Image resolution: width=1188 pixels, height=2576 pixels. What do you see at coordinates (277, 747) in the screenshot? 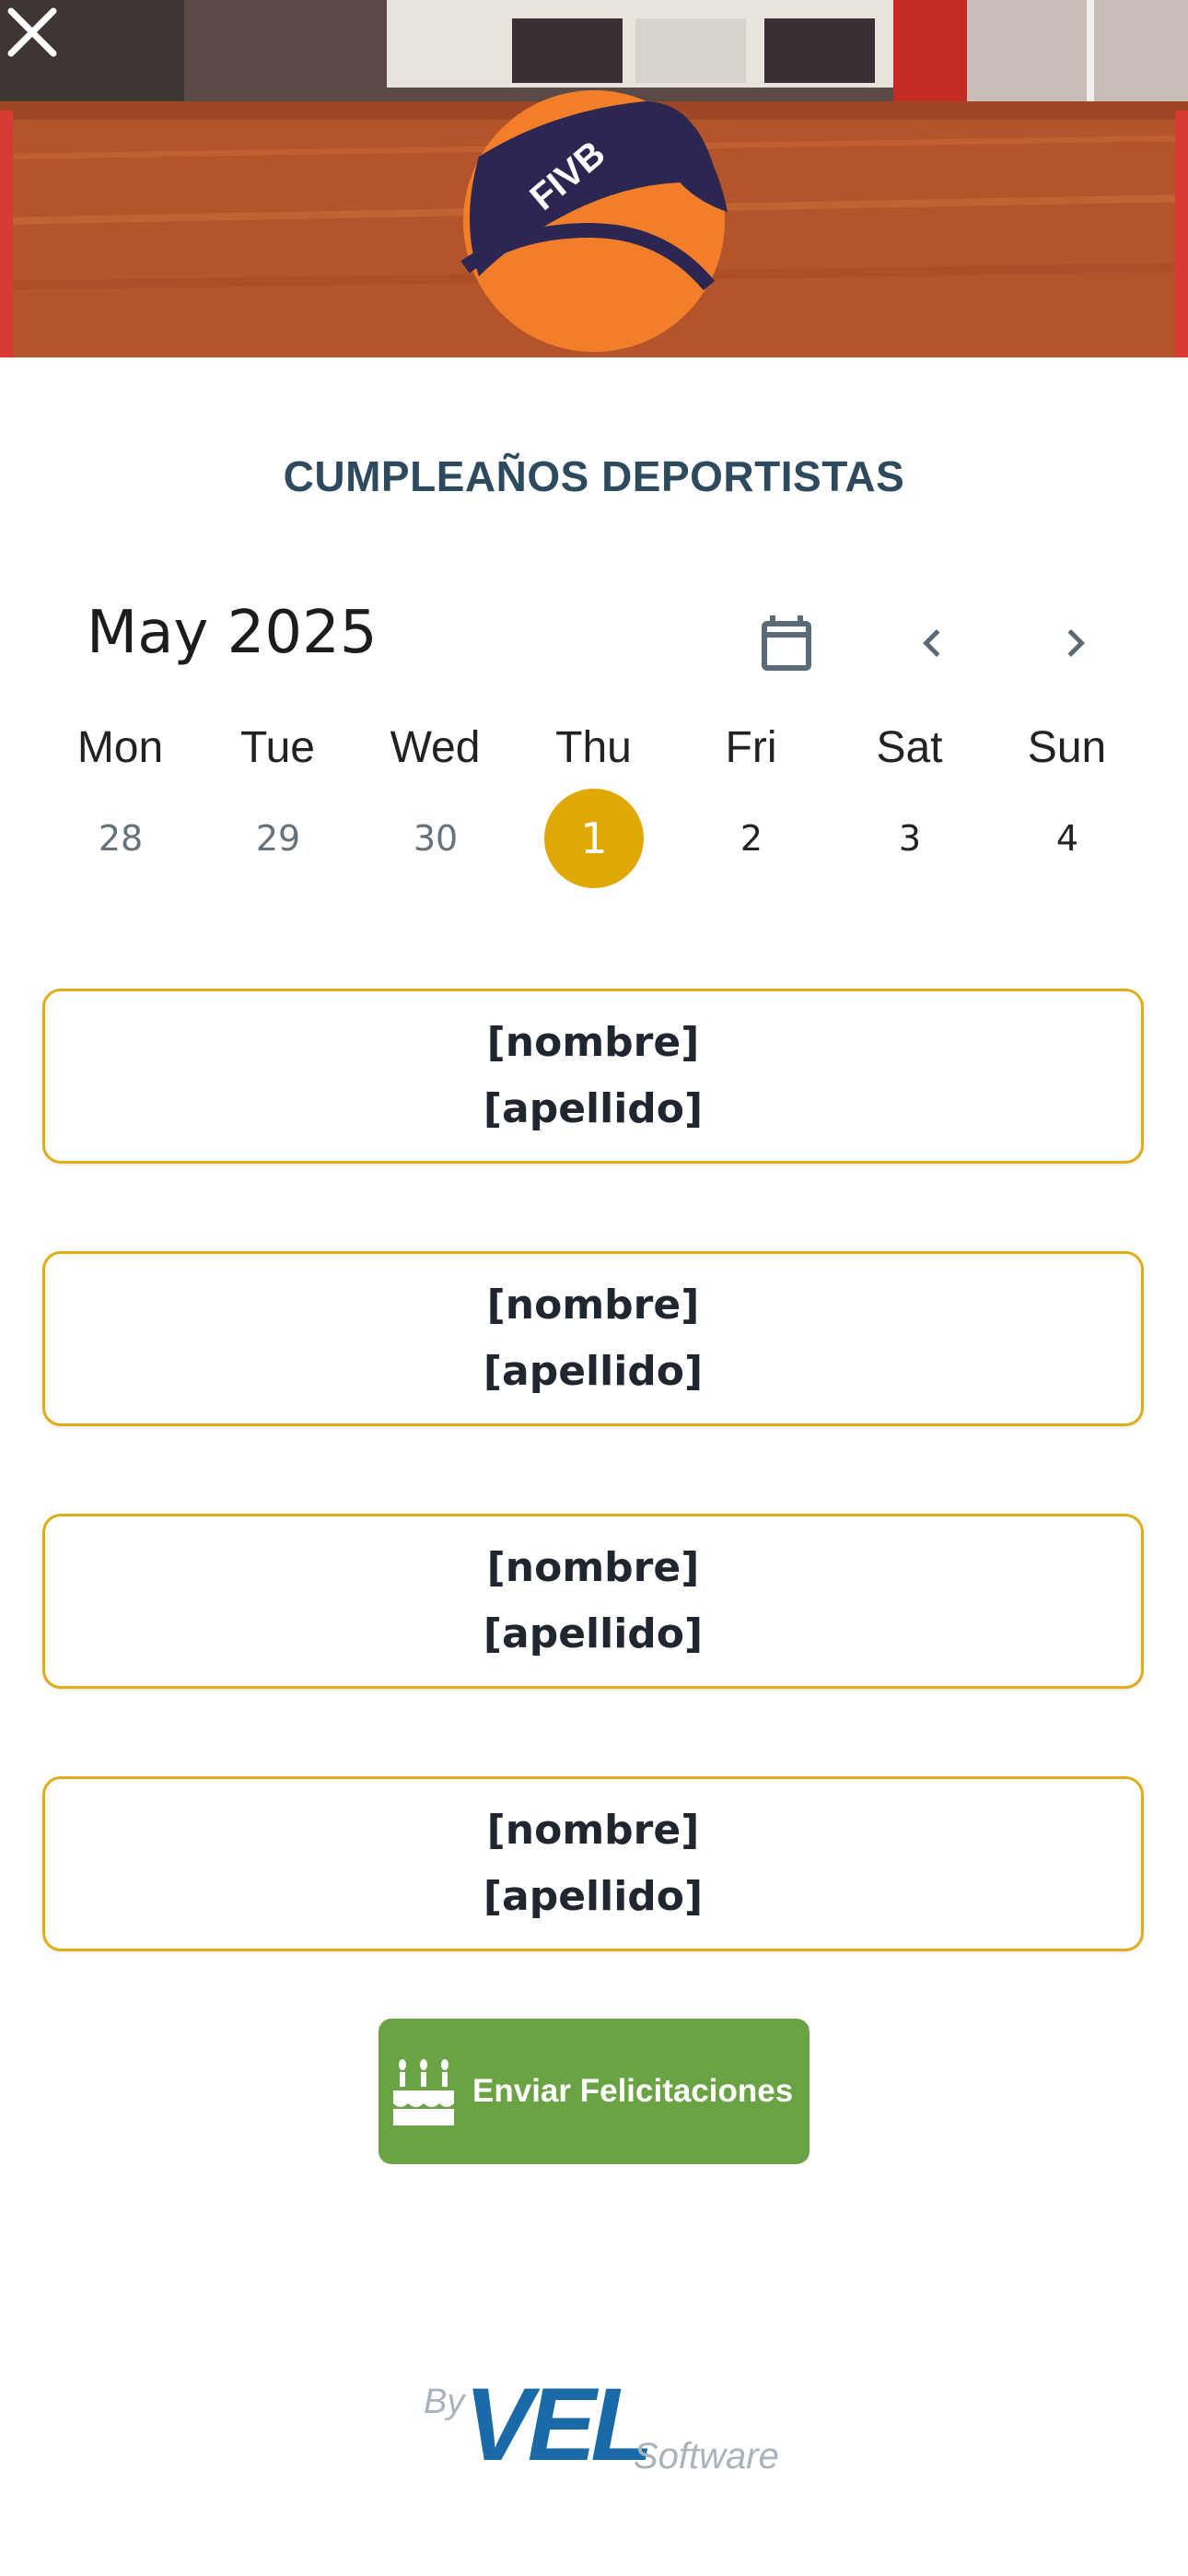
I see `weekday-tue: Tue` at bounding box center [277, 747].